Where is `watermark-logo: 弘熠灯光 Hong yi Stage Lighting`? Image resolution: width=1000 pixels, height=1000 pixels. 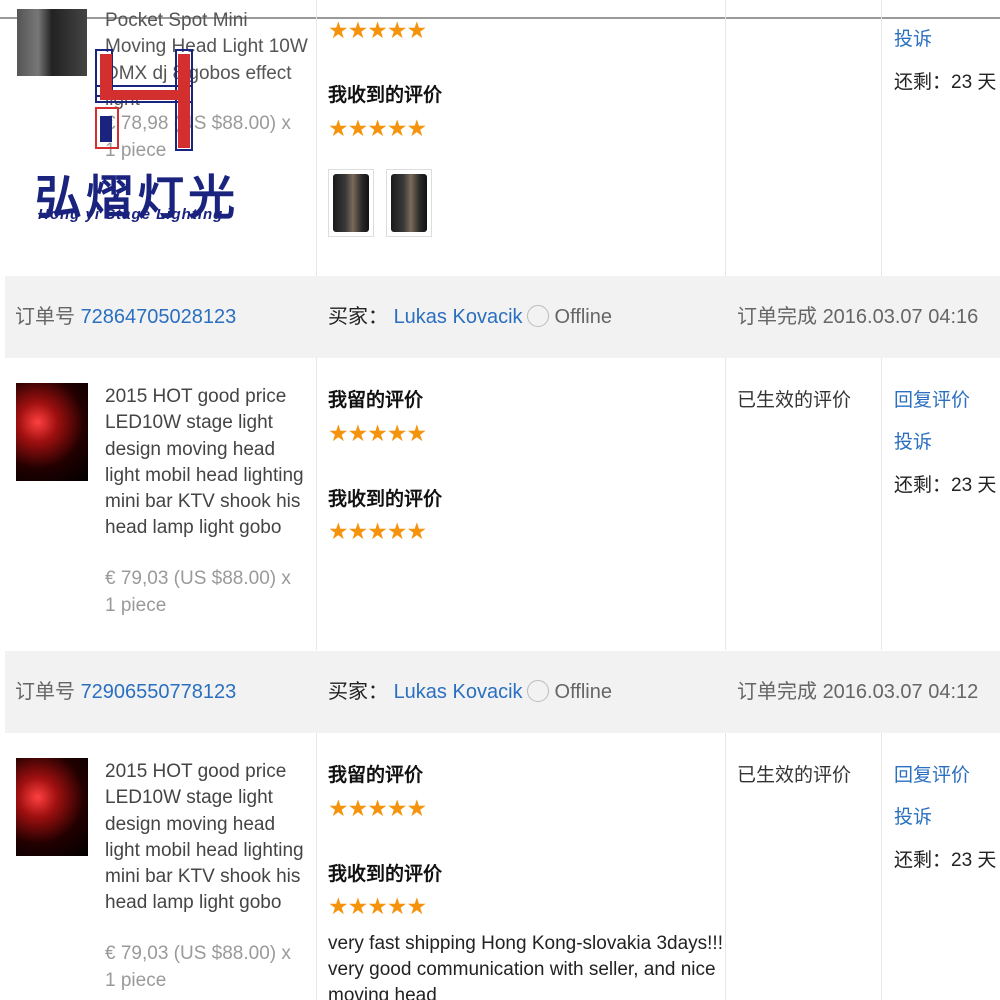
watermark-logo: 弘熠灯光 Hong yi Stage Lighting is located at coordinates (150, 136).